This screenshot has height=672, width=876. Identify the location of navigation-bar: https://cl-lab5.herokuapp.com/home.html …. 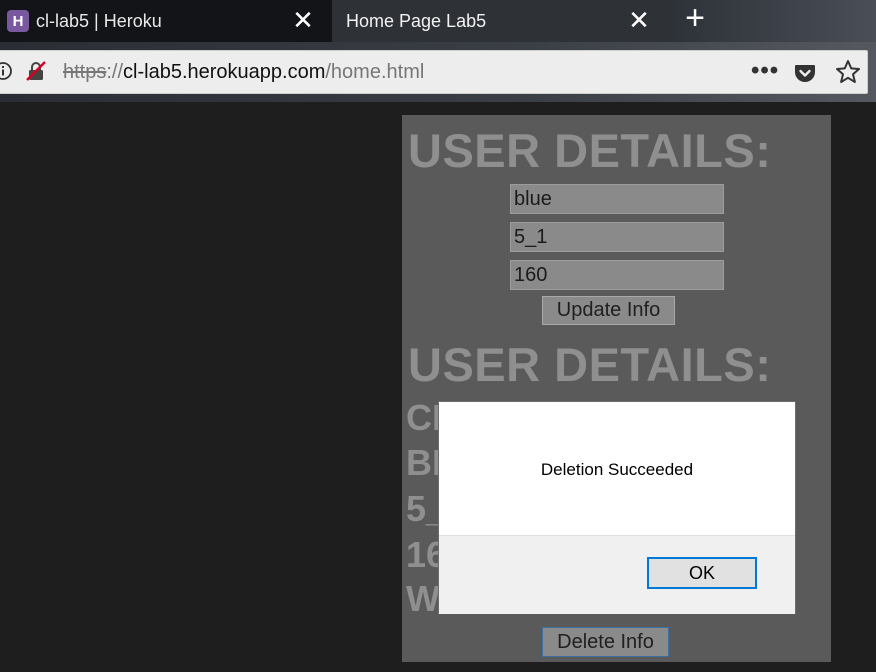
(438, 72).